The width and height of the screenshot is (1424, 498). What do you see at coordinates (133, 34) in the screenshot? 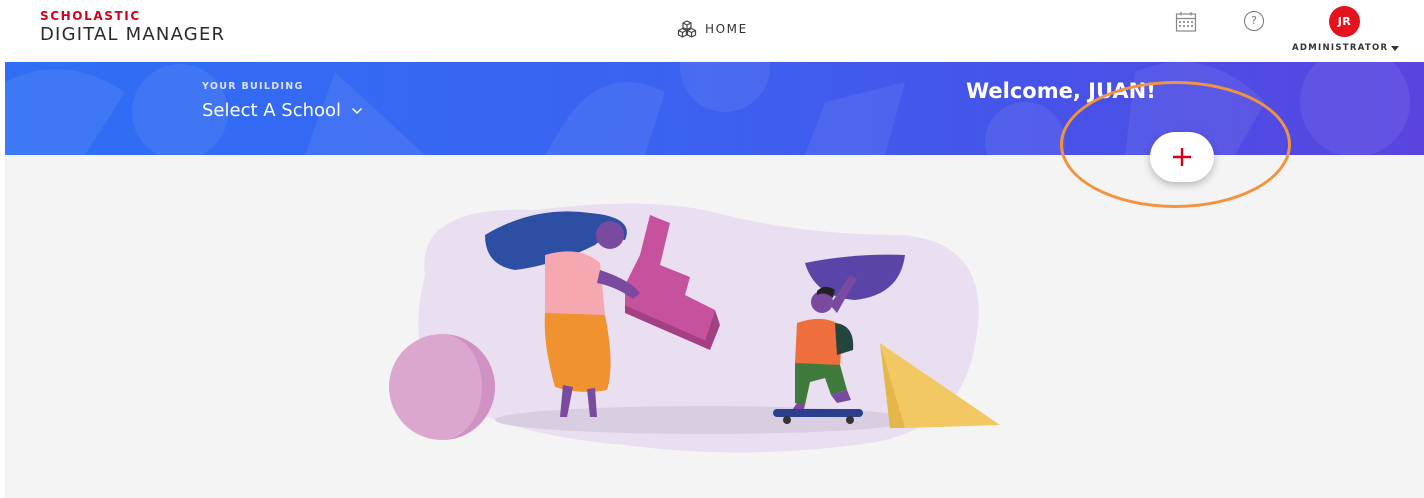
I see `brand-bottom-text: DIGITAL MANAGER` at bounding box center [133, 34].